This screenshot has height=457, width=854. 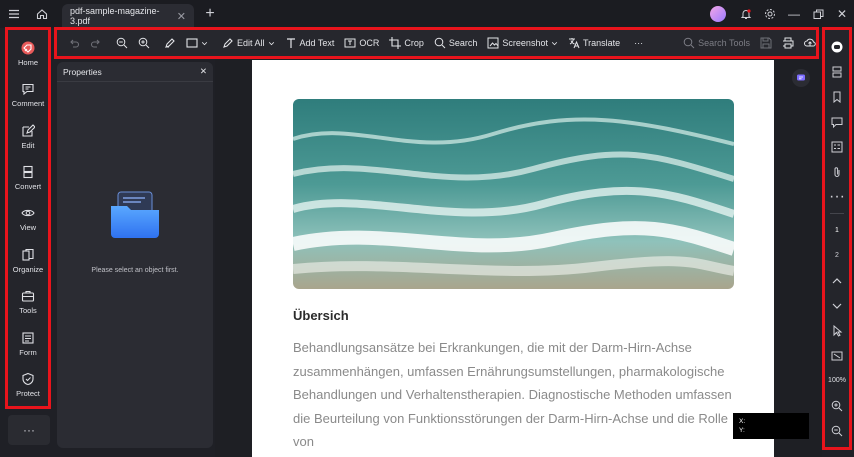 What do you see at coordinates (28, 90) in the screenshot?
I see `comment-icon` at bounding box center [28, 90].